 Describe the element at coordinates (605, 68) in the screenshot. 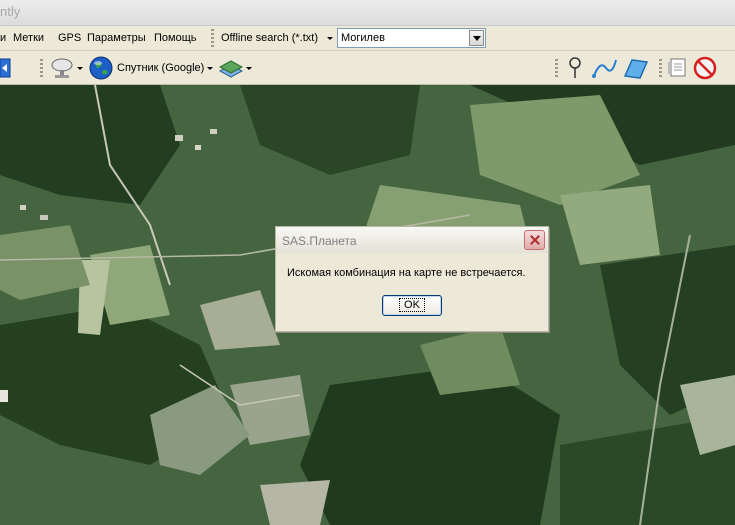

I see `path-icon` at that location.